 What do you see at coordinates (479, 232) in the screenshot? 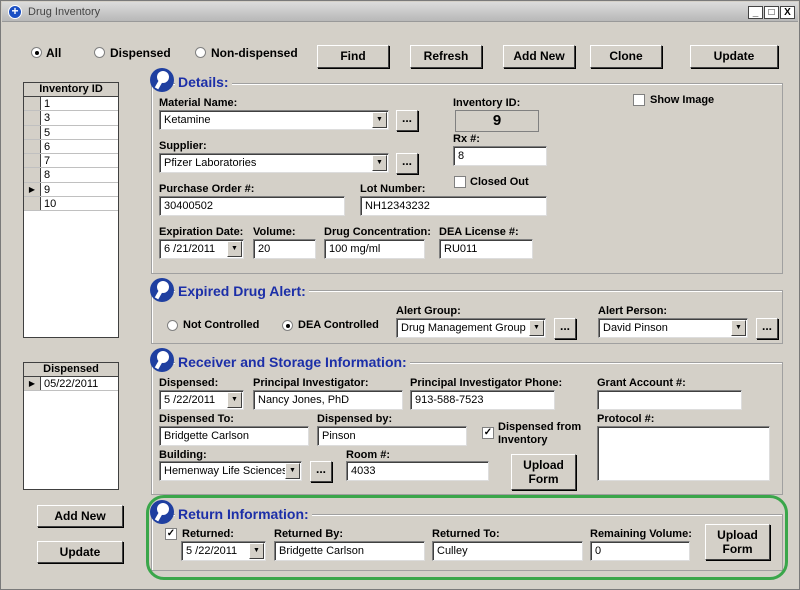
I see `dea-license-label: DEA License #:` at bounding box center [479, 232].